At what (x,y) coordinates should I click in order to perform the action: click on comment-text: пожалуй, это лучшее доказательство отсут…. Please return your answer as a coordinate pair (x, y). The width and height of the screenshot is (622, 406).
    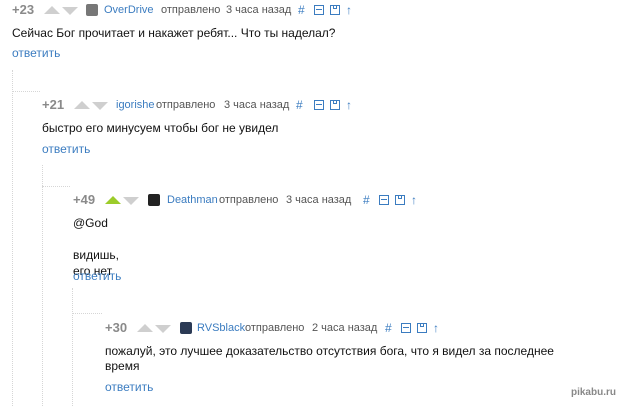
    Looking at the image, I should click on (329, 351).